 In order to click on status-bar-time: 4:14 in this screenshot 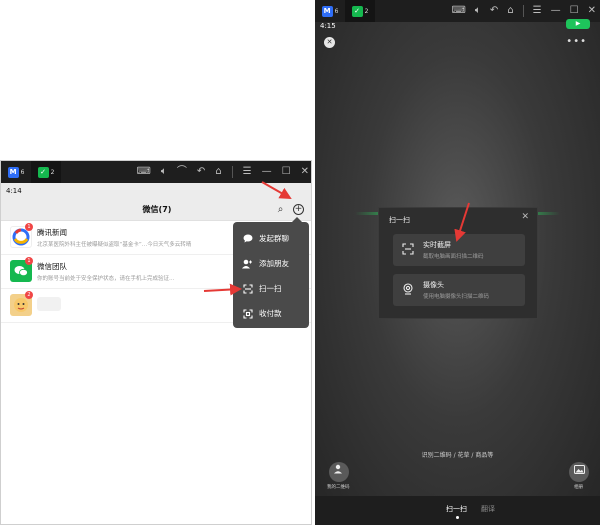, I will do `click(156, 191)`.